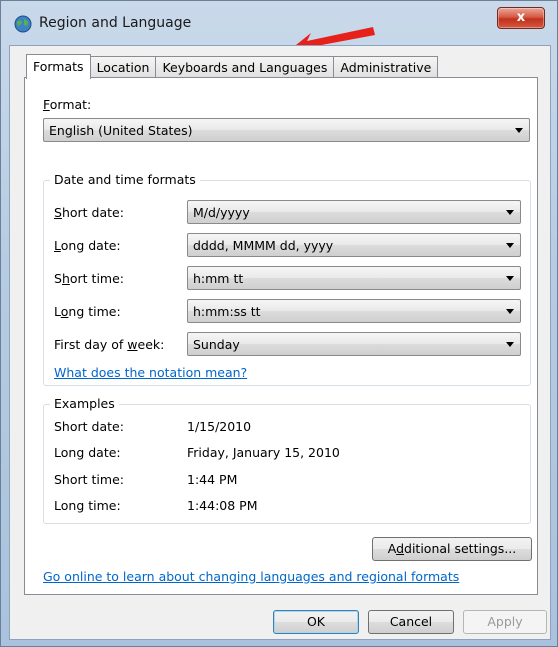 This screenshot has height=647, width=558. Describe the element at coordinates (354, 344) in the screenshot. I see `first-day-of-week-dropdown: Sunday` at that location.